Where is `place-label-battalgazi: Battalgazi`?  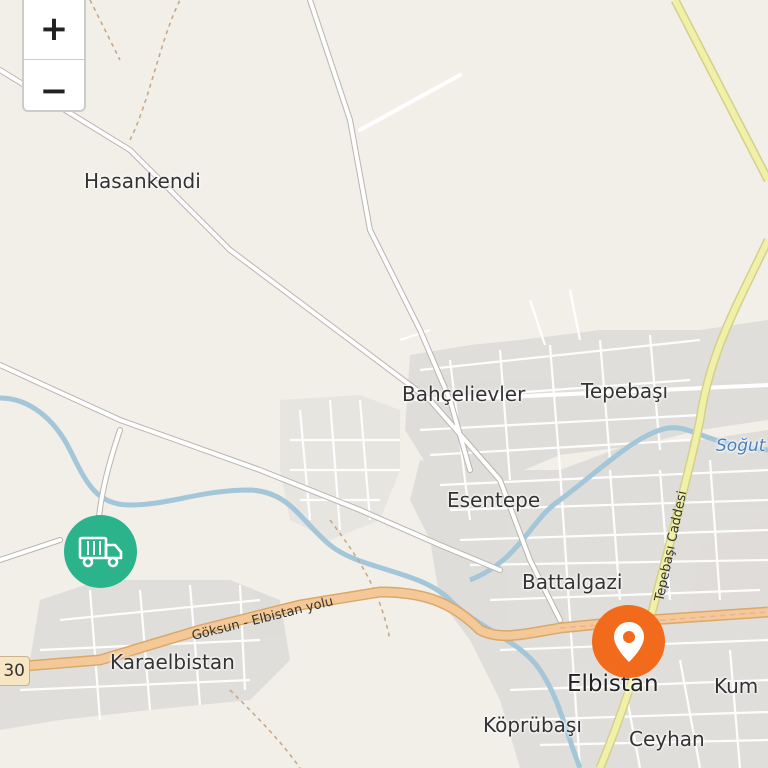
place-label-battalgazi: Battalgazi is located at coordinates (572, 582).